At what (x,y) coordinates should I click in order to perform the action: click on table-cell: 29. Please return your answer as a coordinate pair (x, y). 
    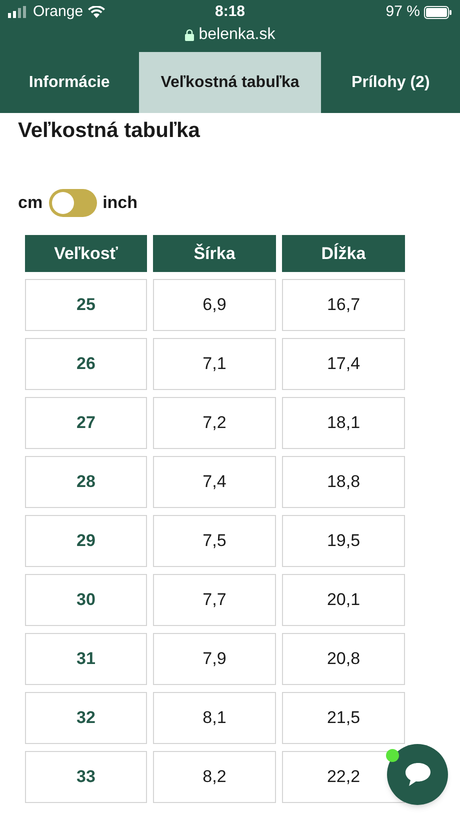
    Looking at the image, I should click on (86, 541).